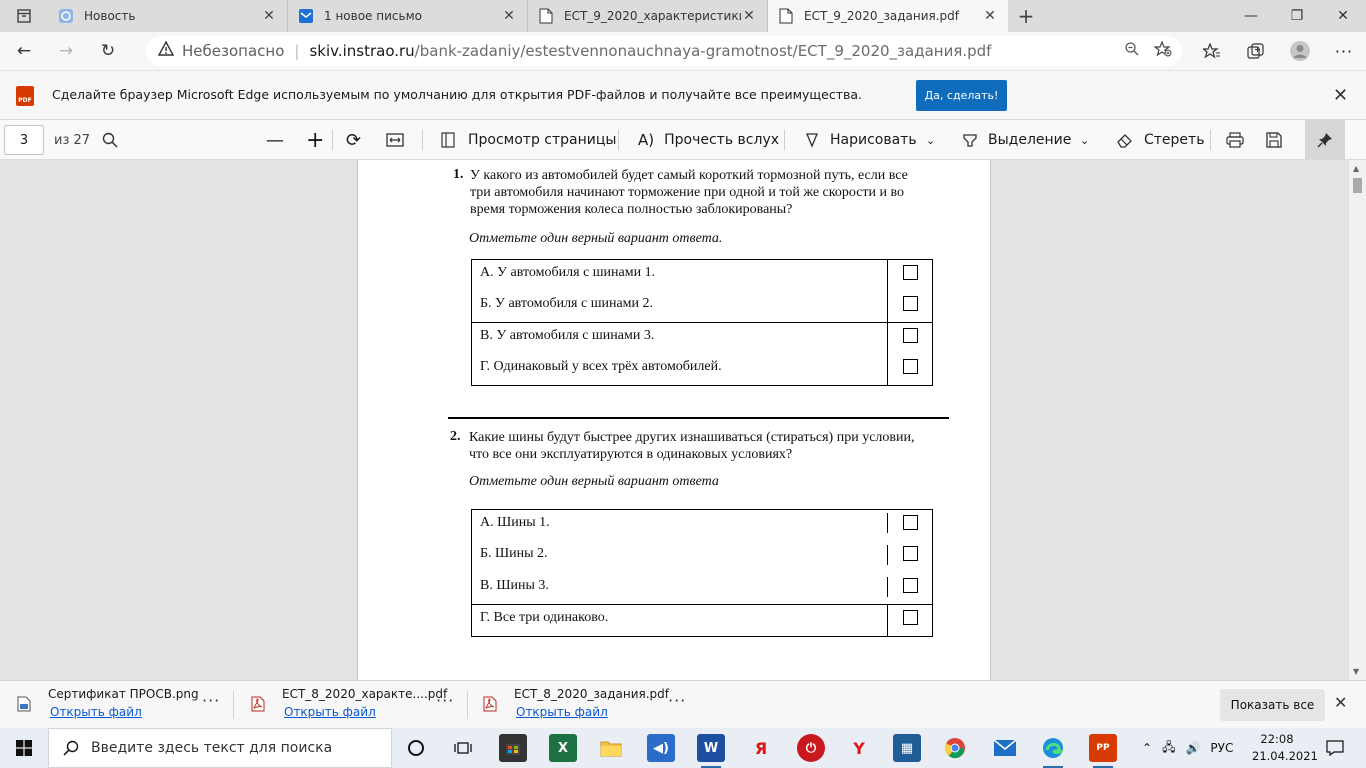 This screenshot has width=1366, height=768. Describe the element at coordinates (907, 748) in the screenshot. I see `app-icon: ▦` at that location.